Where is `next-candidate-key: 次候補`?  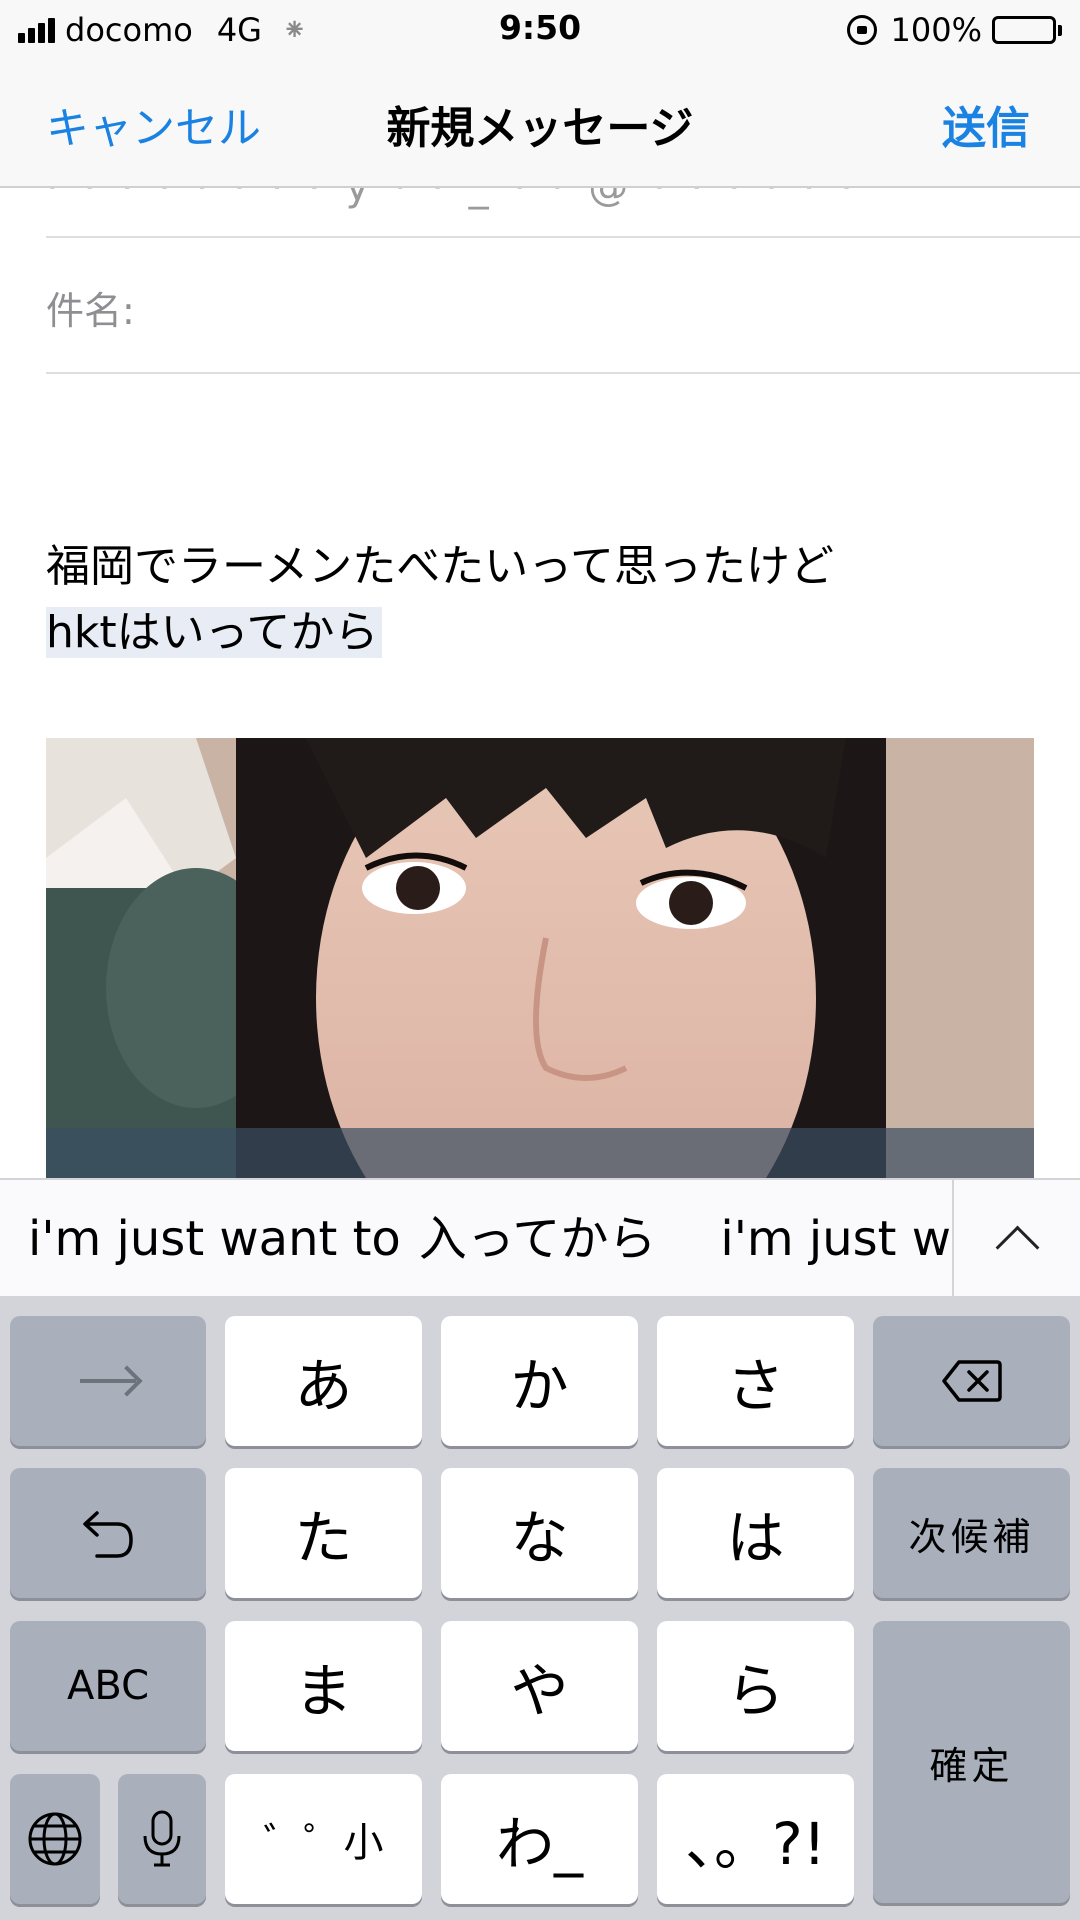
next-candidate-key: 次候補 is located at coordinates (971, 1533).